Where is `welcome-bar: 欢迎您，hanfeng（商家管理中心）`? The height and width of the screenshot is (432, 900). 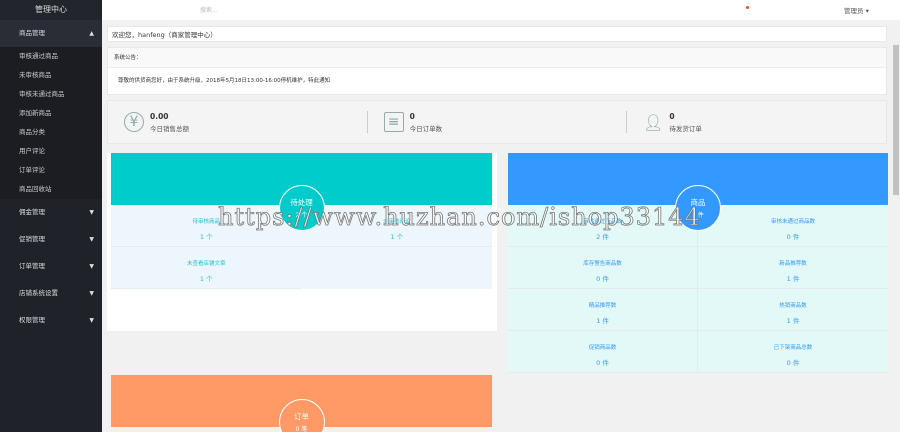 welcome-bar: 欢迎您，hanfeng（商家管理中心） is located at coordinates (497, 34).